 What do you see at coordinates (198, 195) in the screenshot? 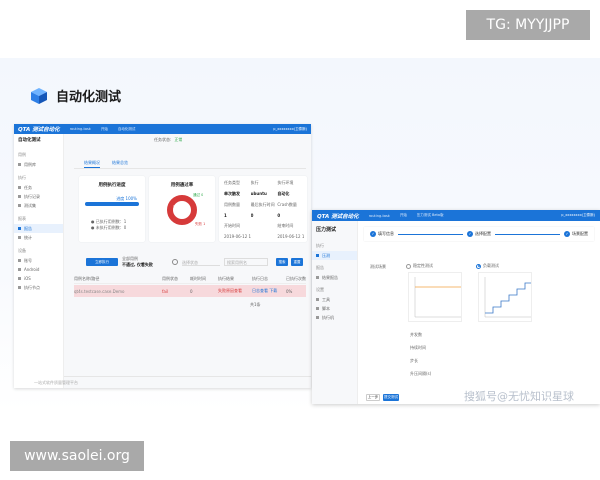
I see `pass-count-label: 通过 0` at bounding box center [198, 195].